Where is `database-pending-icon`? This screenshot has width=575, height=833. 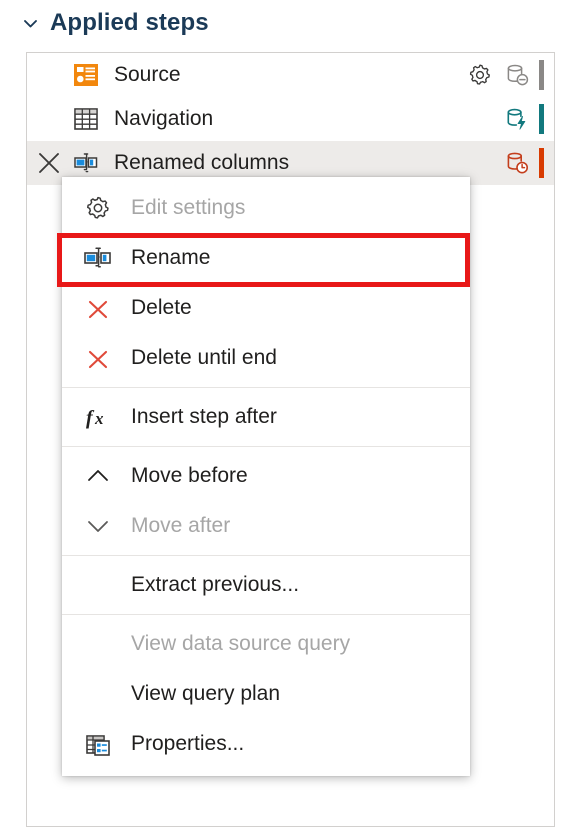 database-pending-icon is located at coordinates (517, 163).